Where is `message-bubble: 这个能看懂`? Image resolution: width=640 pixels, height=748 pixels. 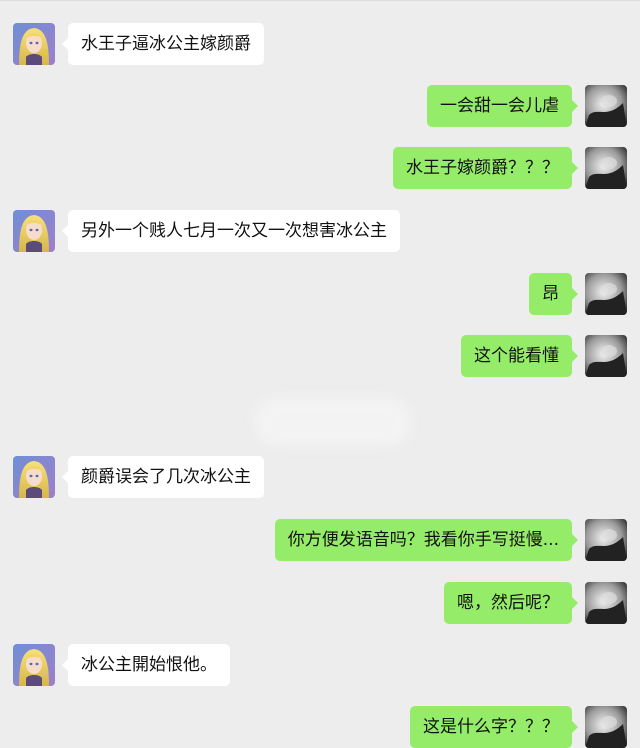 message-bubble: 这个能看懂 is located at coordinates (519, 356).